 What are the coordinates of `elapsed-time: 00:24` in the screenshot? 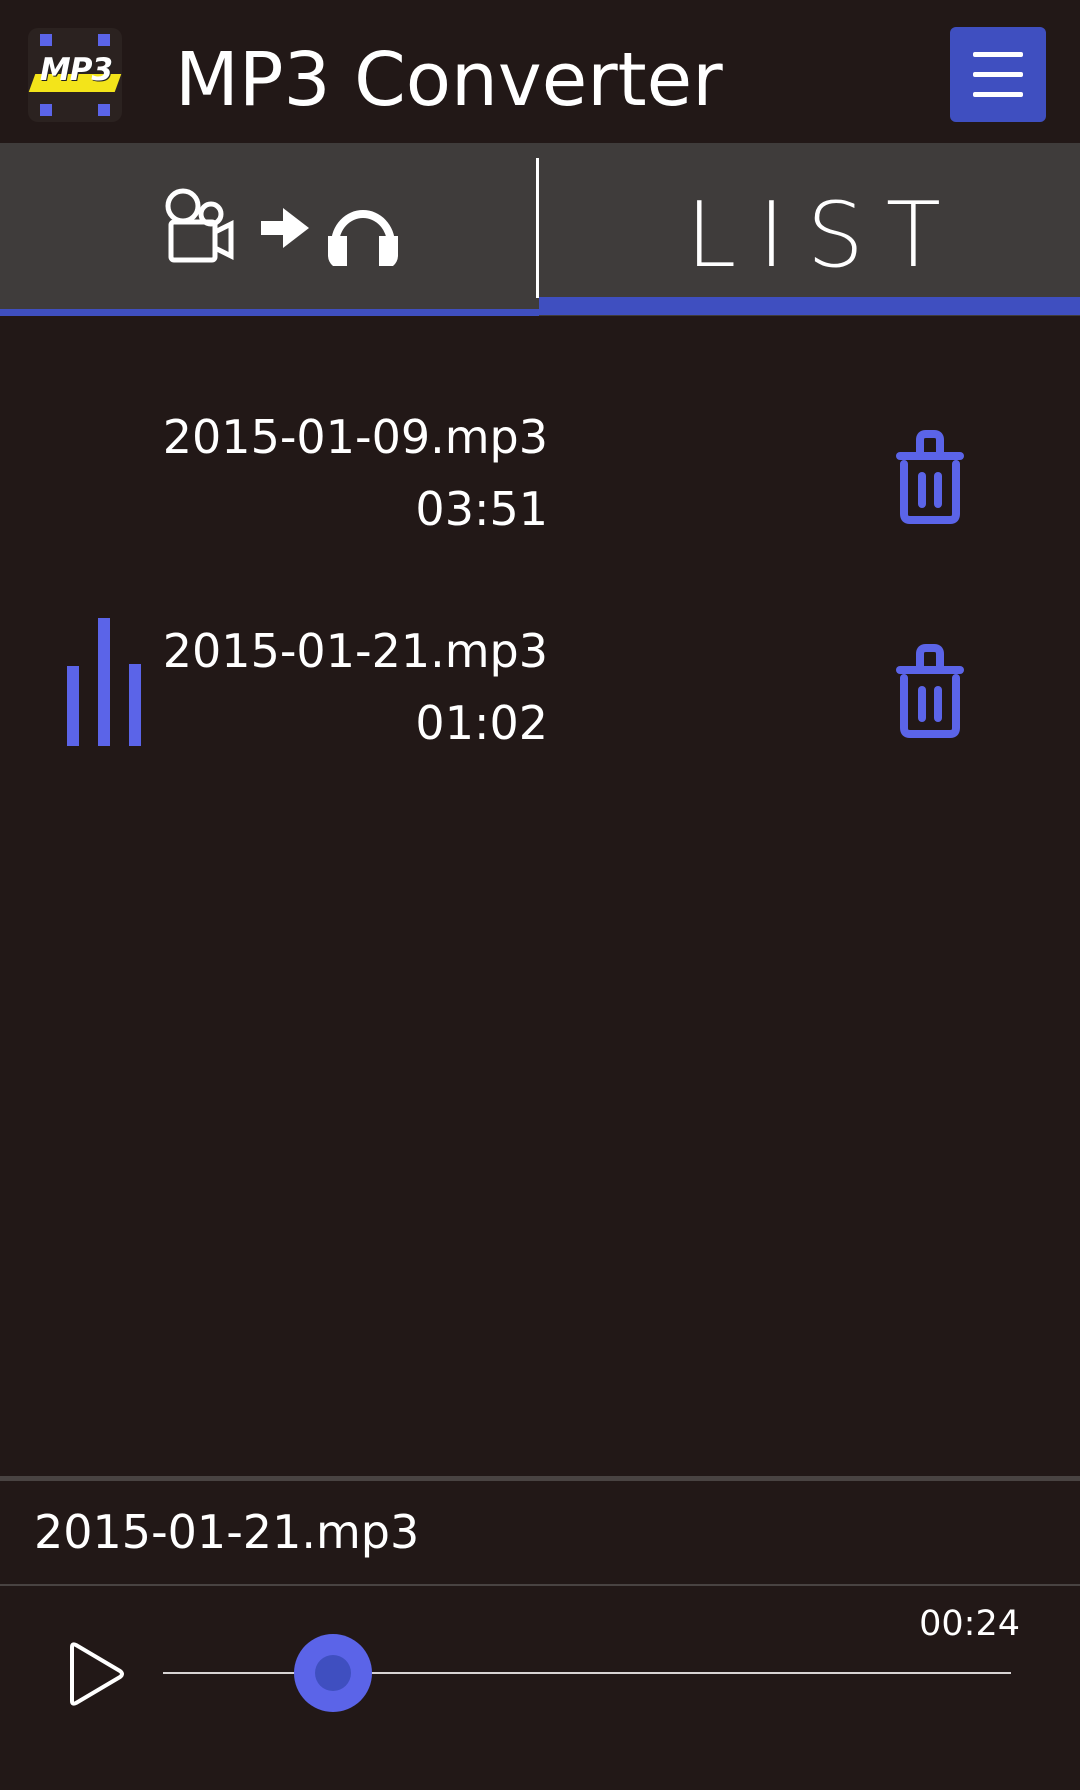 It's located at (969, 1624).